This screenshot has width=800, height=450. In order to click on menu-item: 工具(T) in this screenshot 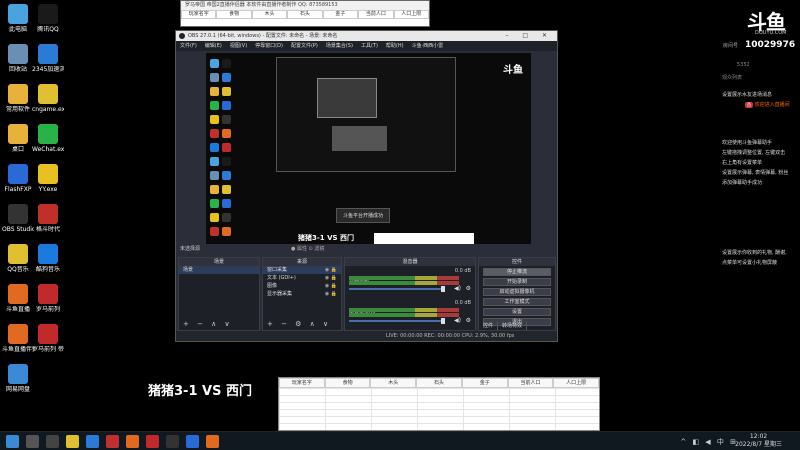, I will do `click(369, 46)`.